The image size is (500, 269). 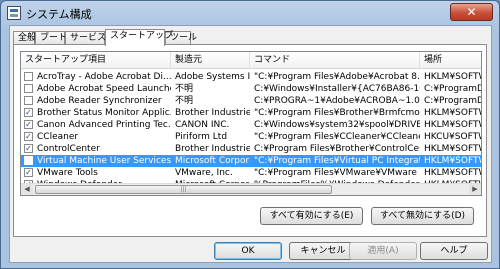 What do you see at coordinates (139, 37) in the screenshot?
I see `tab-startup: スタートアップ` at bounding box center [139, 37].